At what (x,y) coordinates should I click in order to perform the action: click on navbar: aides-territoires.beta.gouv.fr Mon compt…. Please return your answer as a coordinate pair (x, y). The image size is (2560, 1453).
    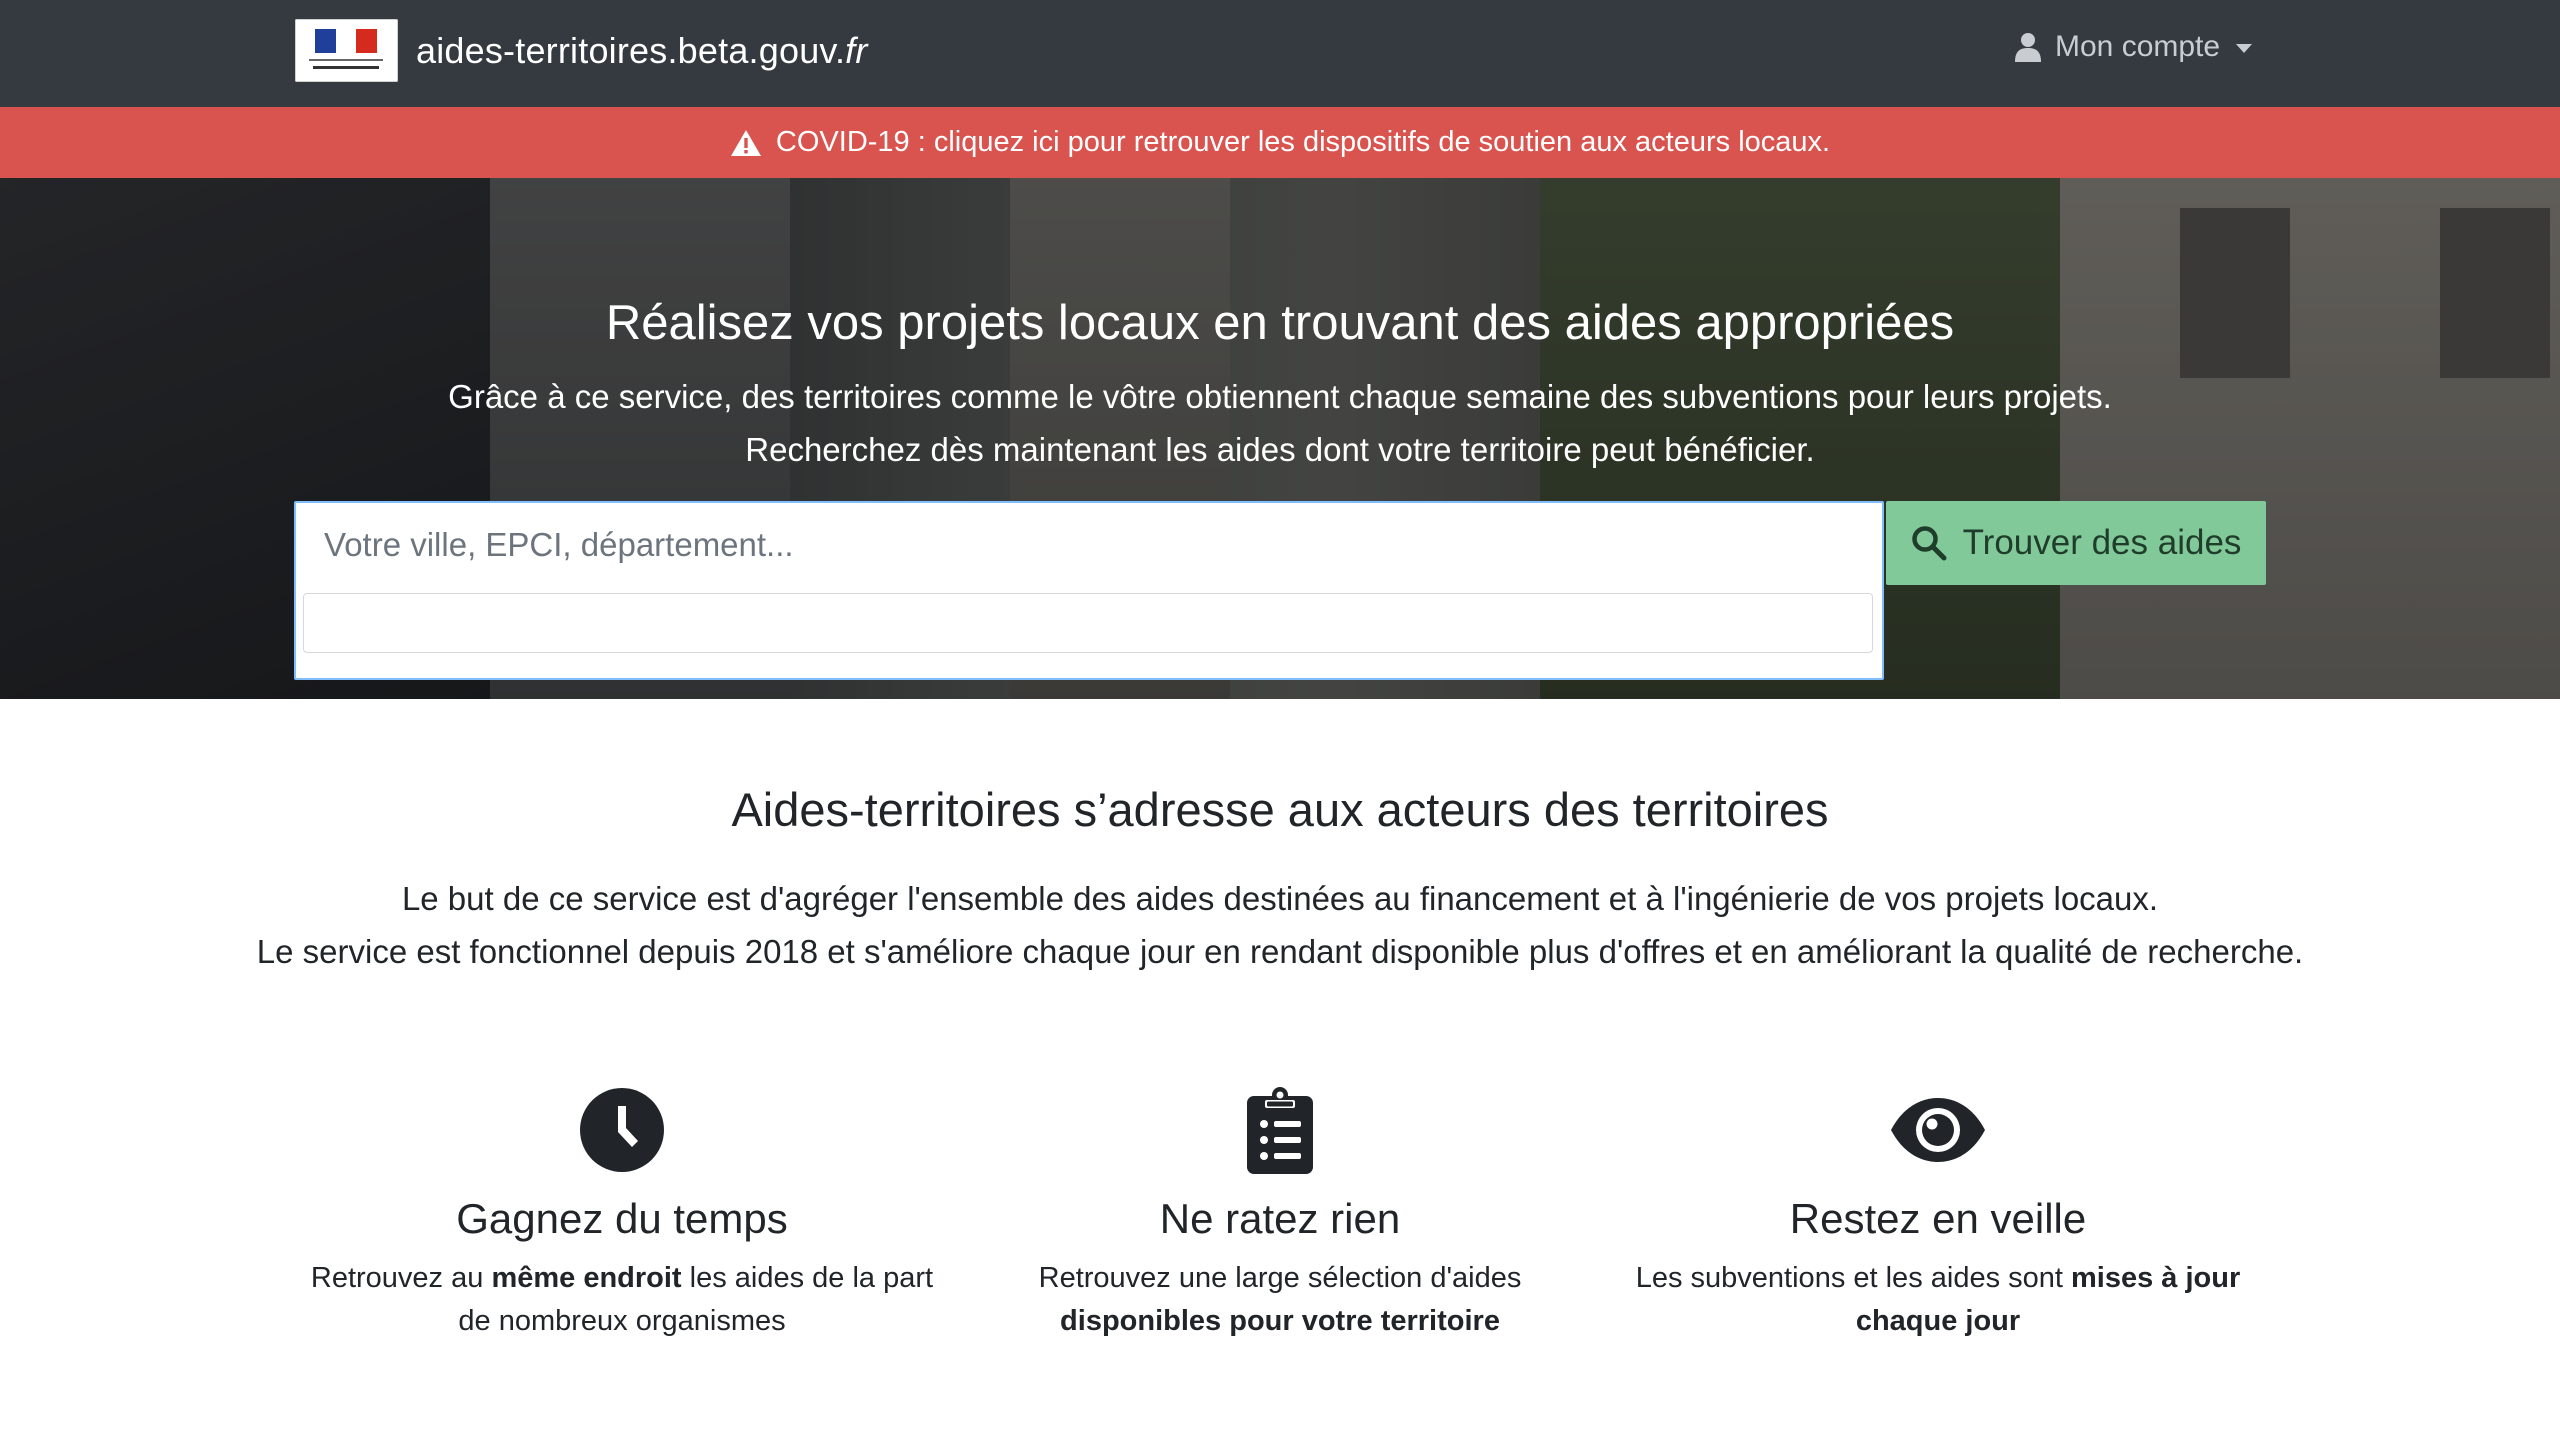
    Looking at the image, I should click on (1280, 53).